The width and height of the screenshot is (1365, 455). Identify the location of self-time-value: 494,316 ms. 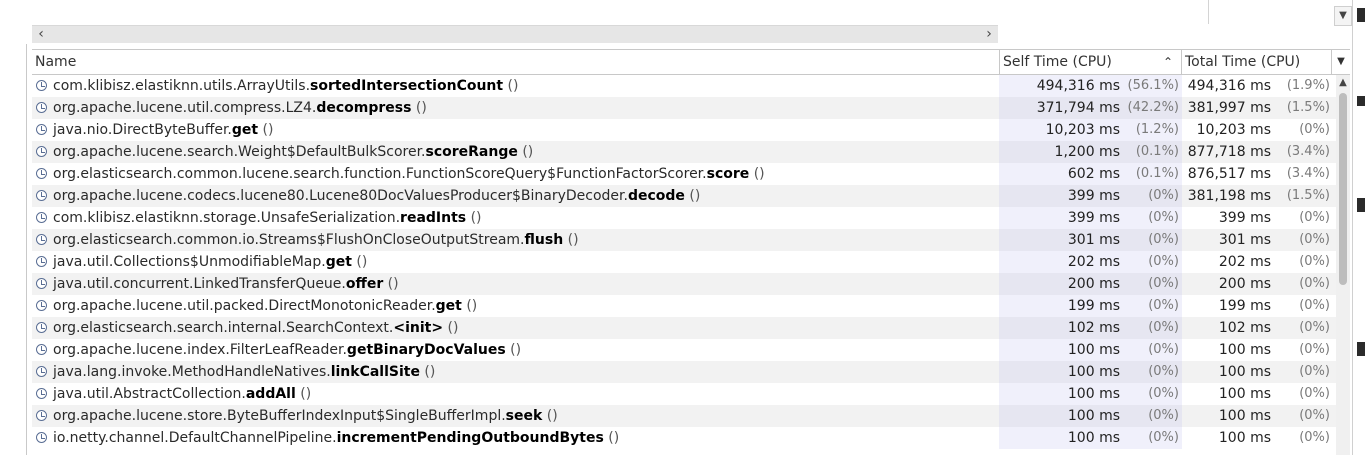
(1078, 86).